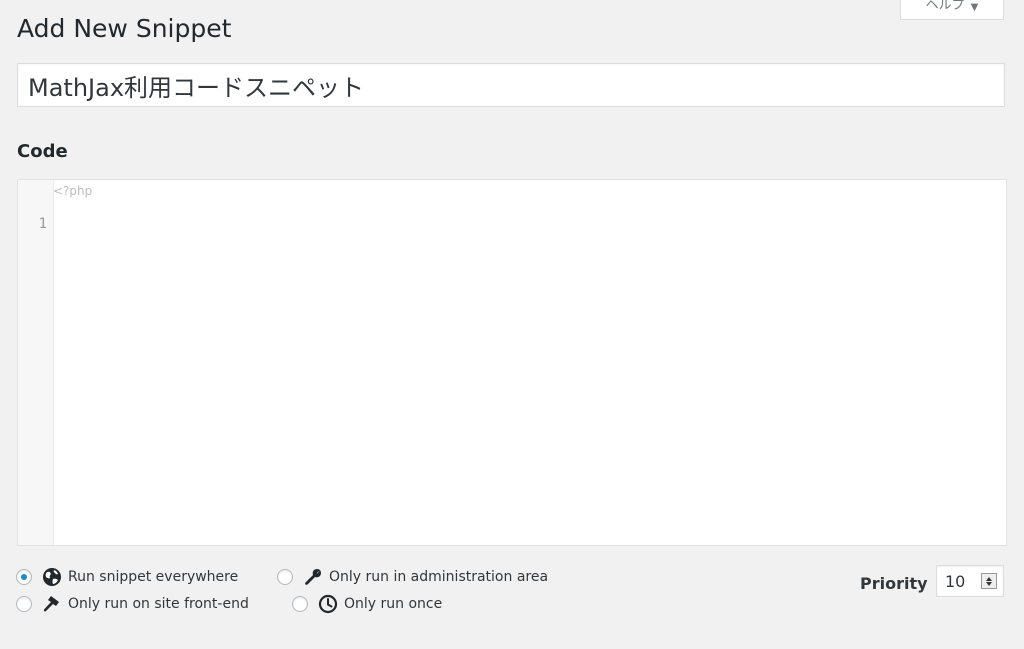  What do you see at coordinates (153, 577) in the screenshot?
I see `scope-label-everywhere: Run snippet everywhere` at bounding box center [153, 577].